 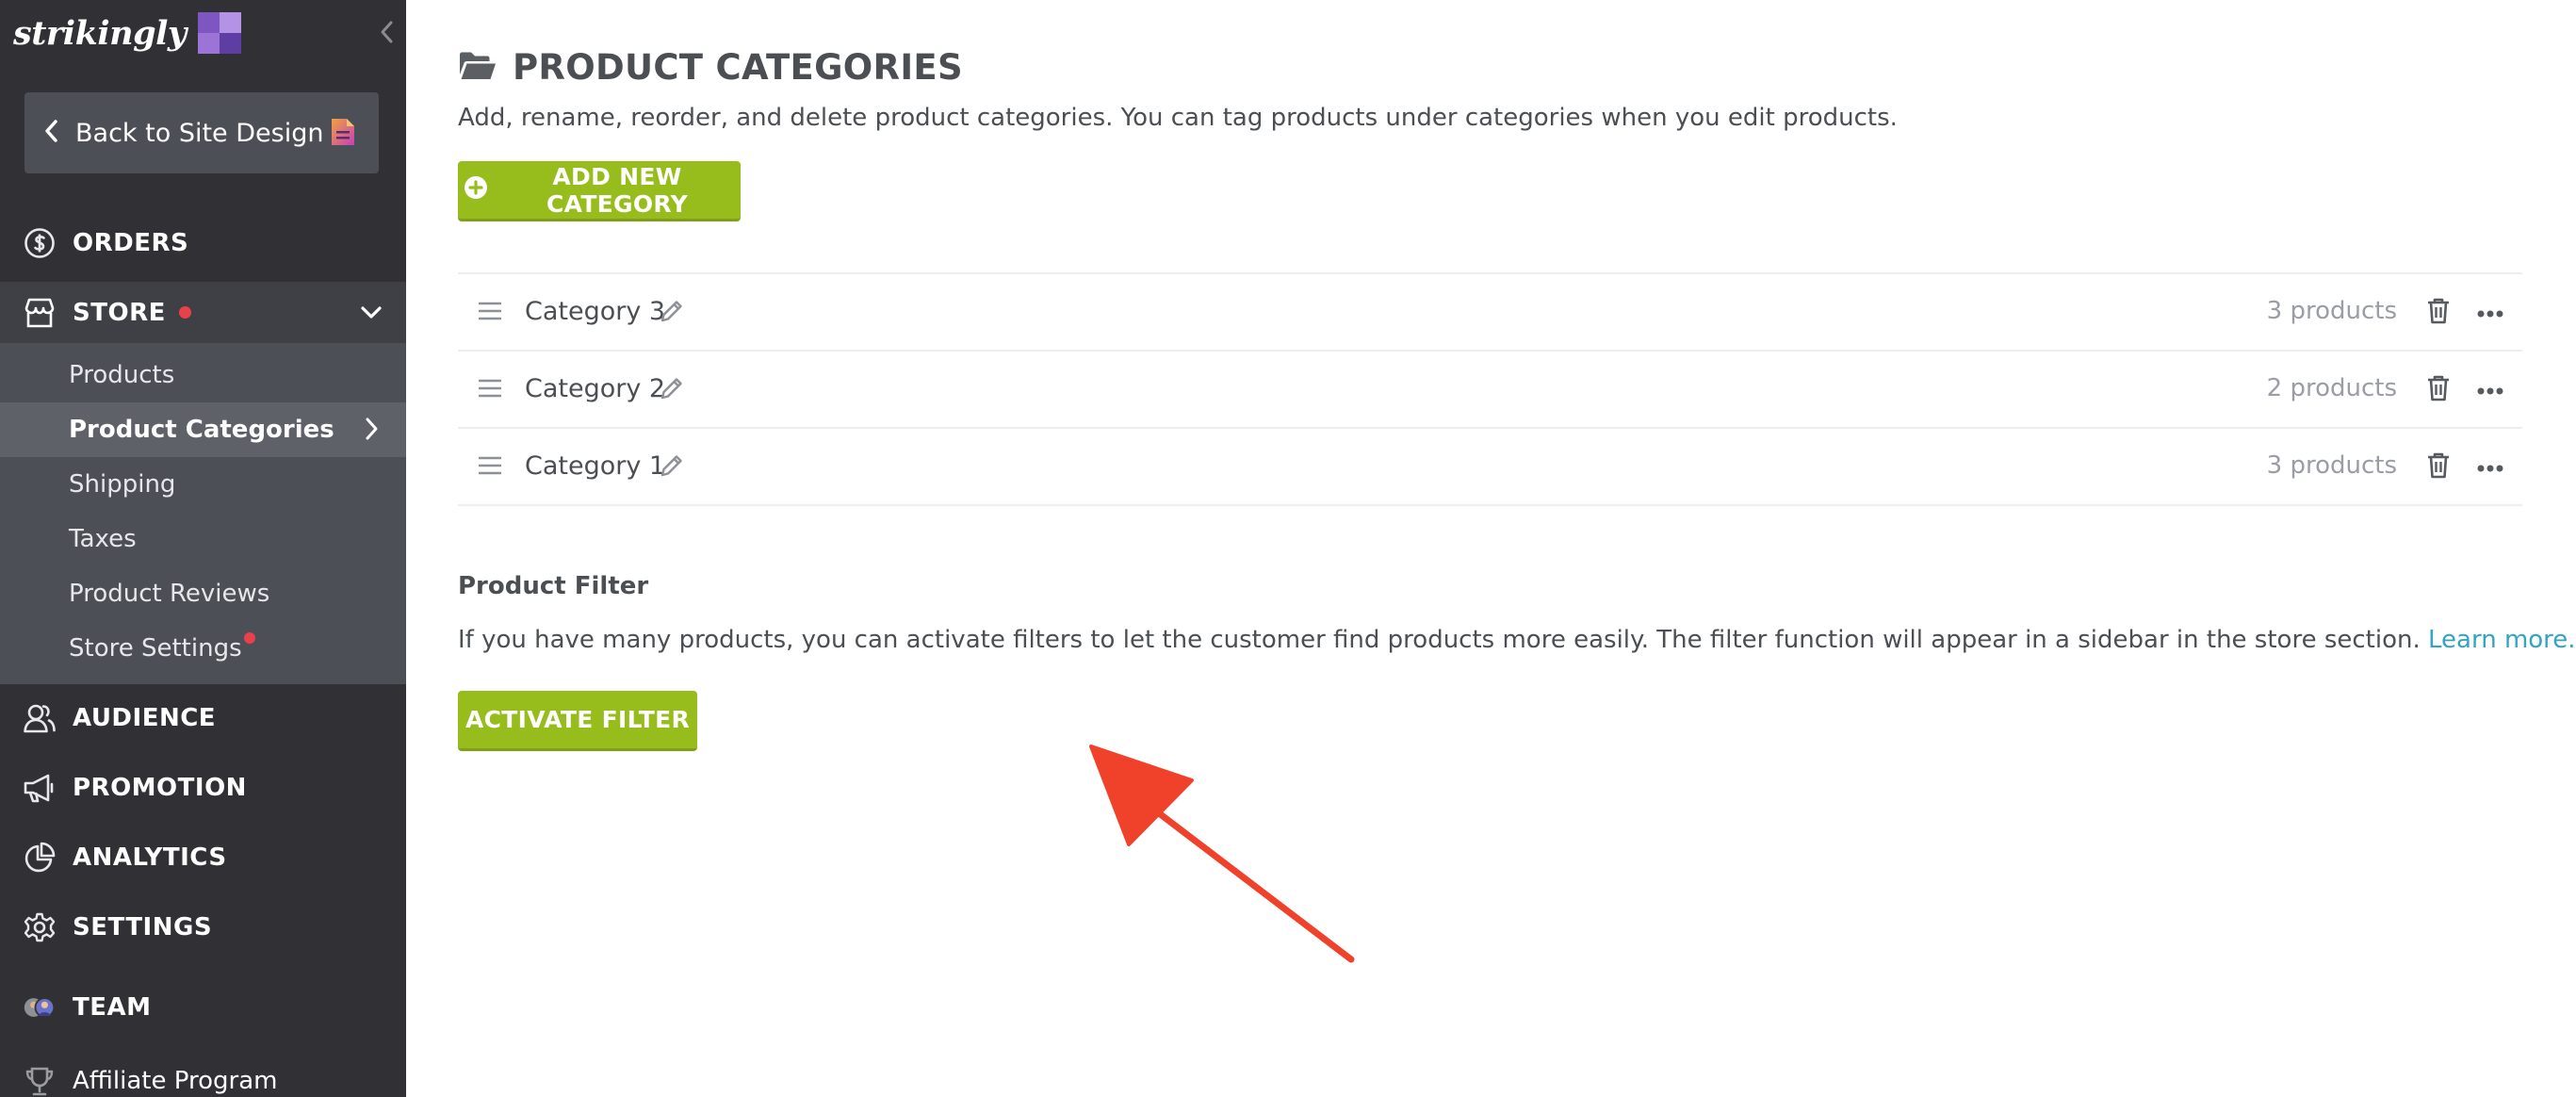 I want to click on category-name: Category 2, so click(x=595, y=388).